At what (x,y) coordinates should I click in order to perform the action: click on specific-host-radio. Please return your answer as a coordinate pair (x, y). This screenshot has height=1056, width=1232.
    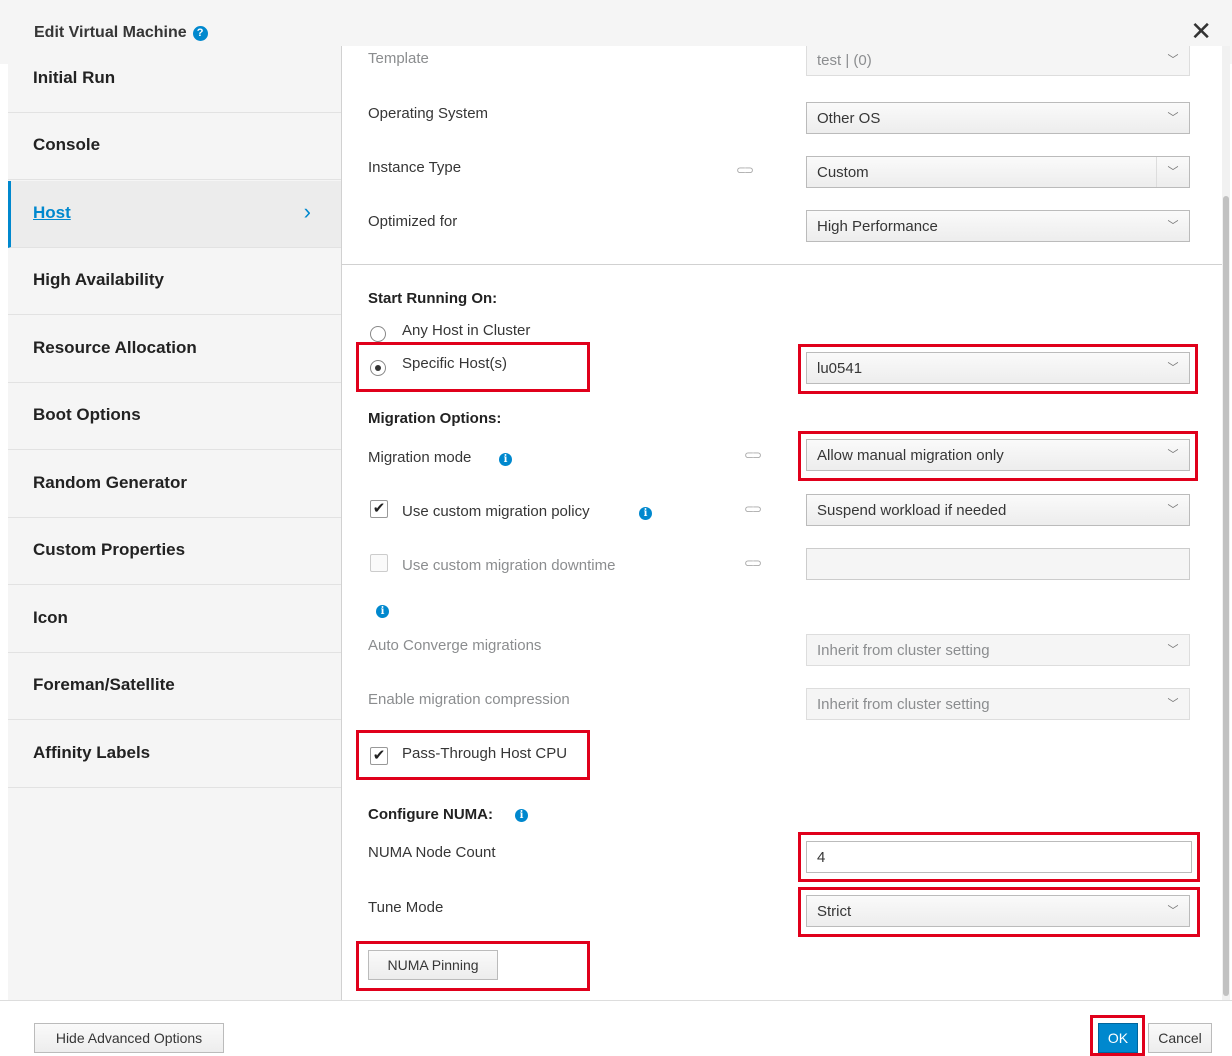
    Looking at the image, I should click on (378, 368).